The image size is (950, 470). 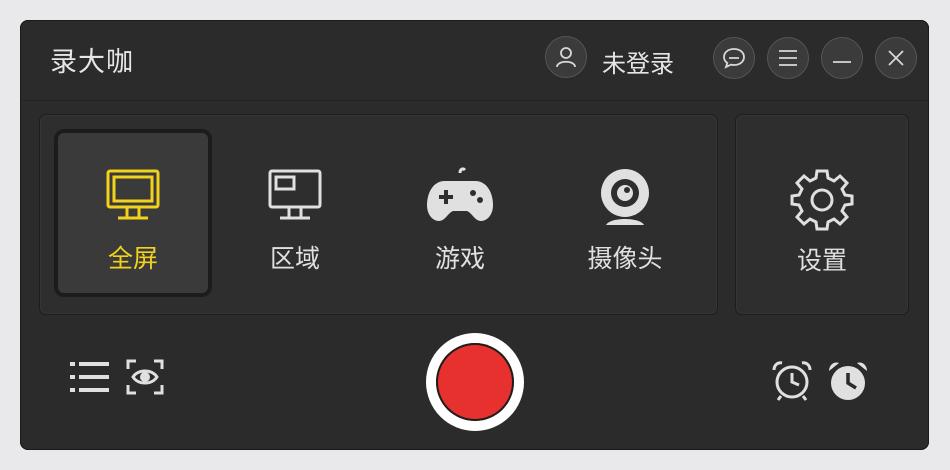 I want to click on minimize-button, so click(x=842, y=58).